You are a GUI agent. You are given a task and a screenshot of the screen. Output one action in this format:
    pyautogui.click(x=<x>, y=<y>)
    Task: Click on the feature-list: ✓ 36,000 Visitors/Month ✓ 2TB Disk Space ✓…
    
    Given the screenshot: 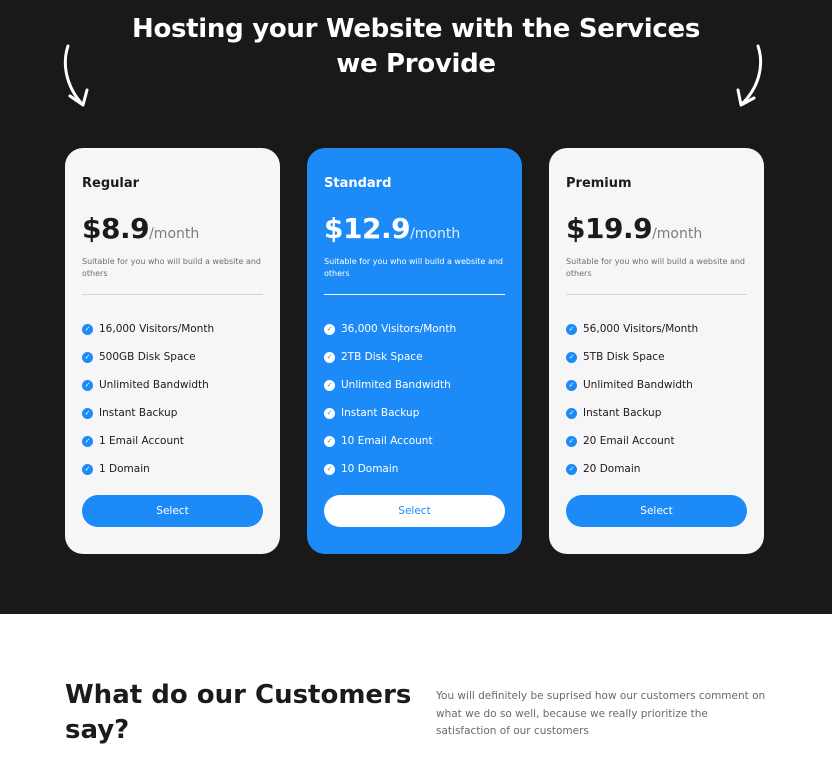 What is the action you would take?
    pyautogui.click(x=419, y=399)
    